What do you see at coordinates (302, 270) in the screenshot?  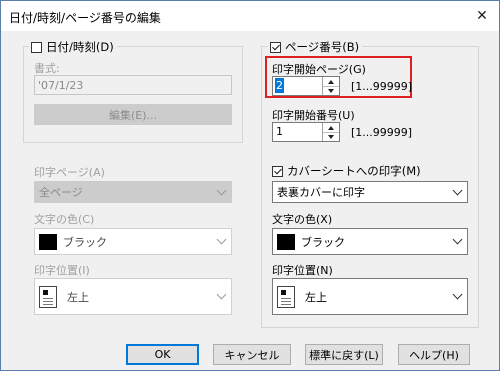 I see `position-label: 印字位置(N)` at bounding box center [302, 270].